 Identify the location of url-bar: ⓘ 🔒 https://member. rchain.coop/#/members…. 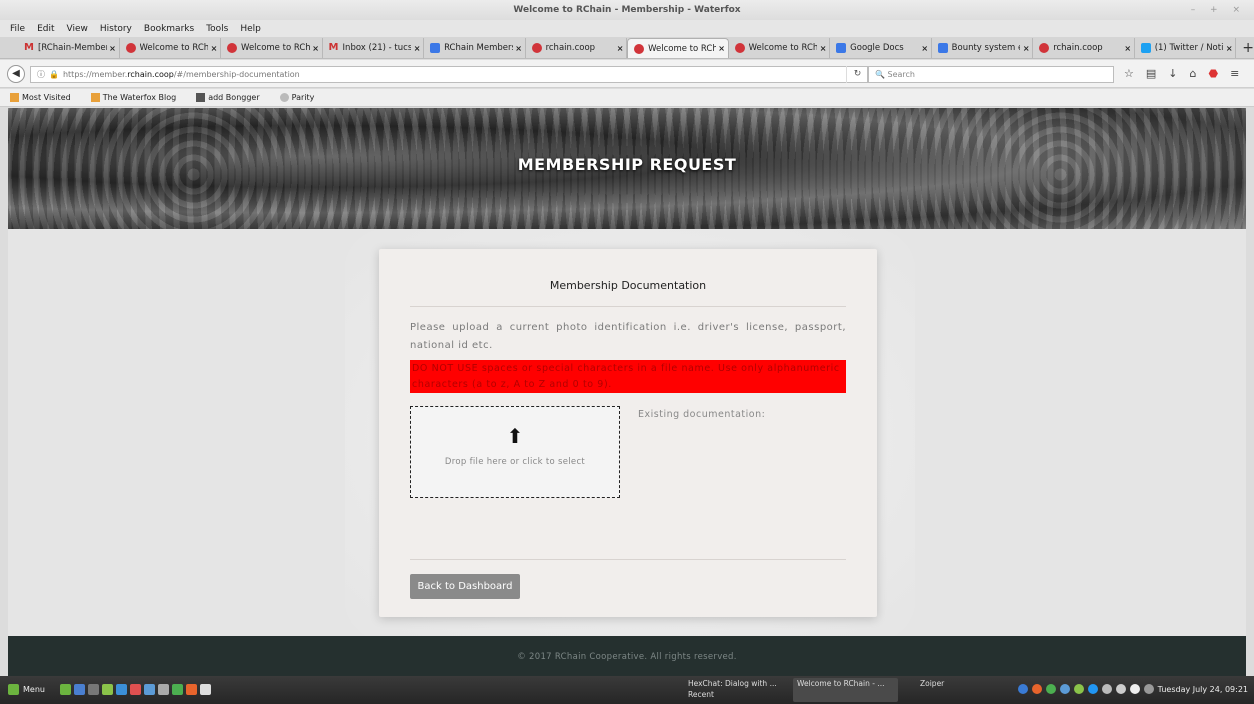
(449, 74).